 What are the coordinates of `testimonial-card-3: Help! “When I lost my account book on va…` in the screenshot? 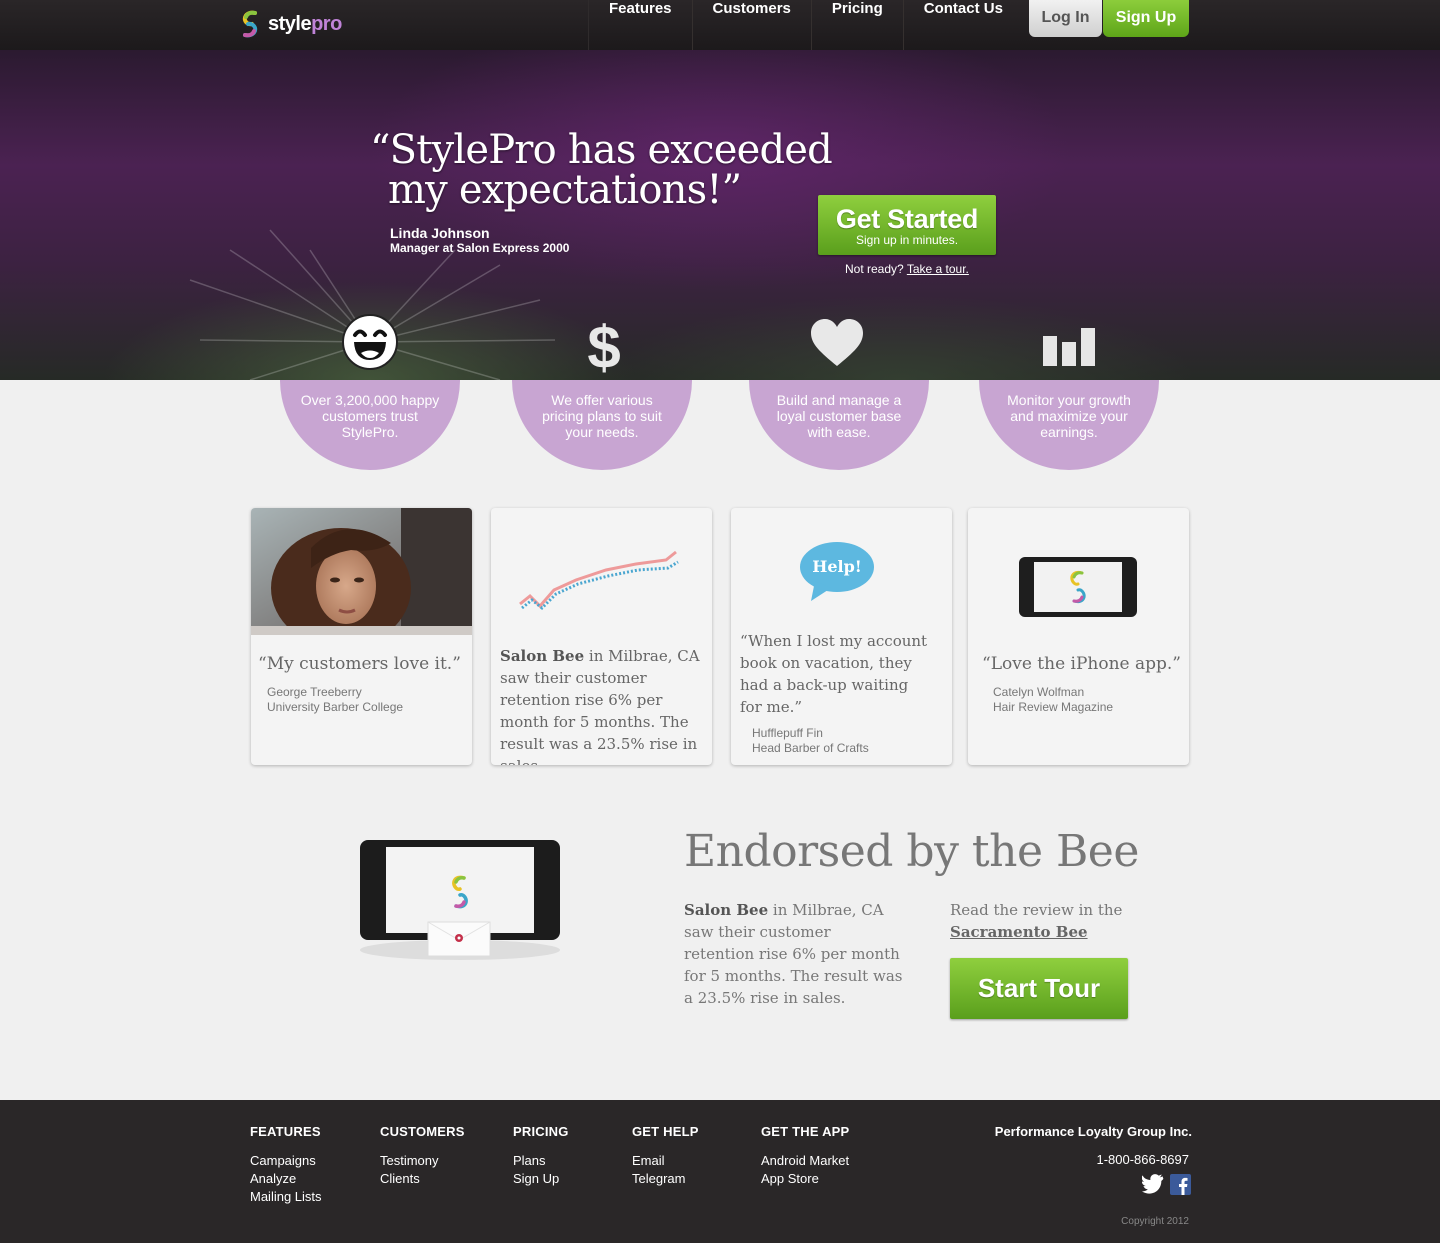 It's located at (841, 636).